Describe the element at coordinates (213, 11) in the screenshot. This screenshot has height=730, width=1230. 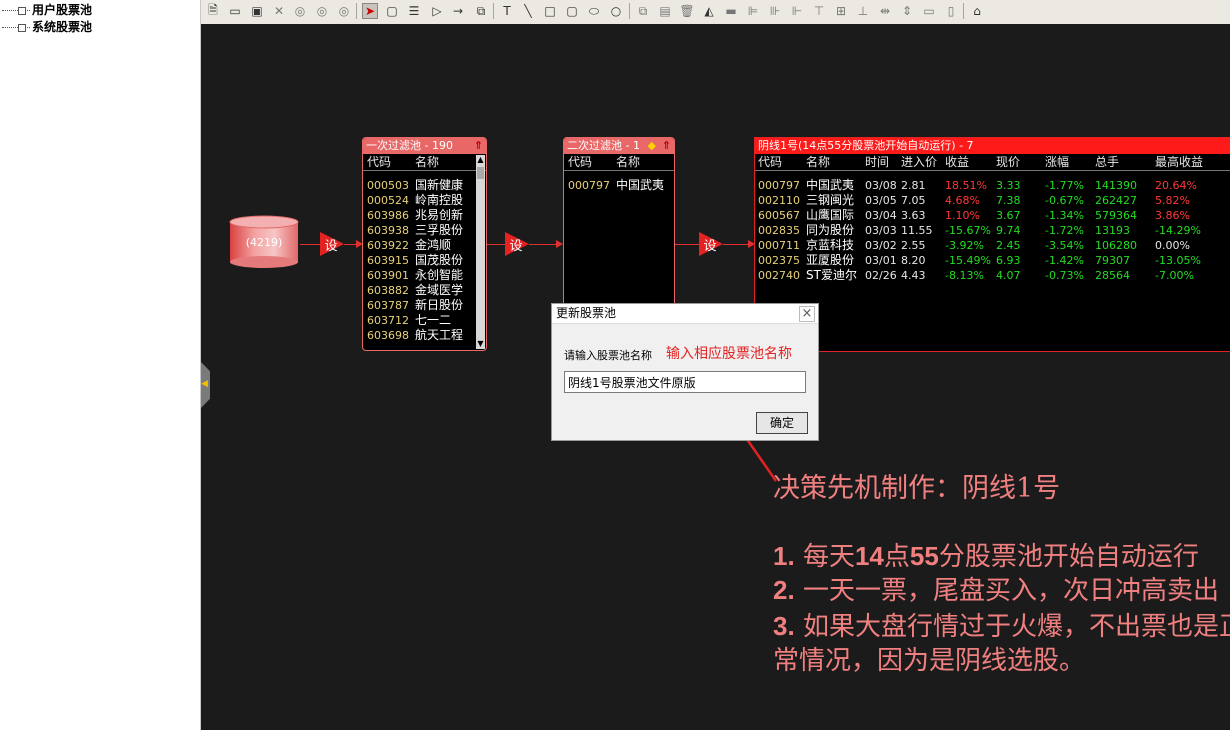
I see `page-icon: 🗎` at that location.